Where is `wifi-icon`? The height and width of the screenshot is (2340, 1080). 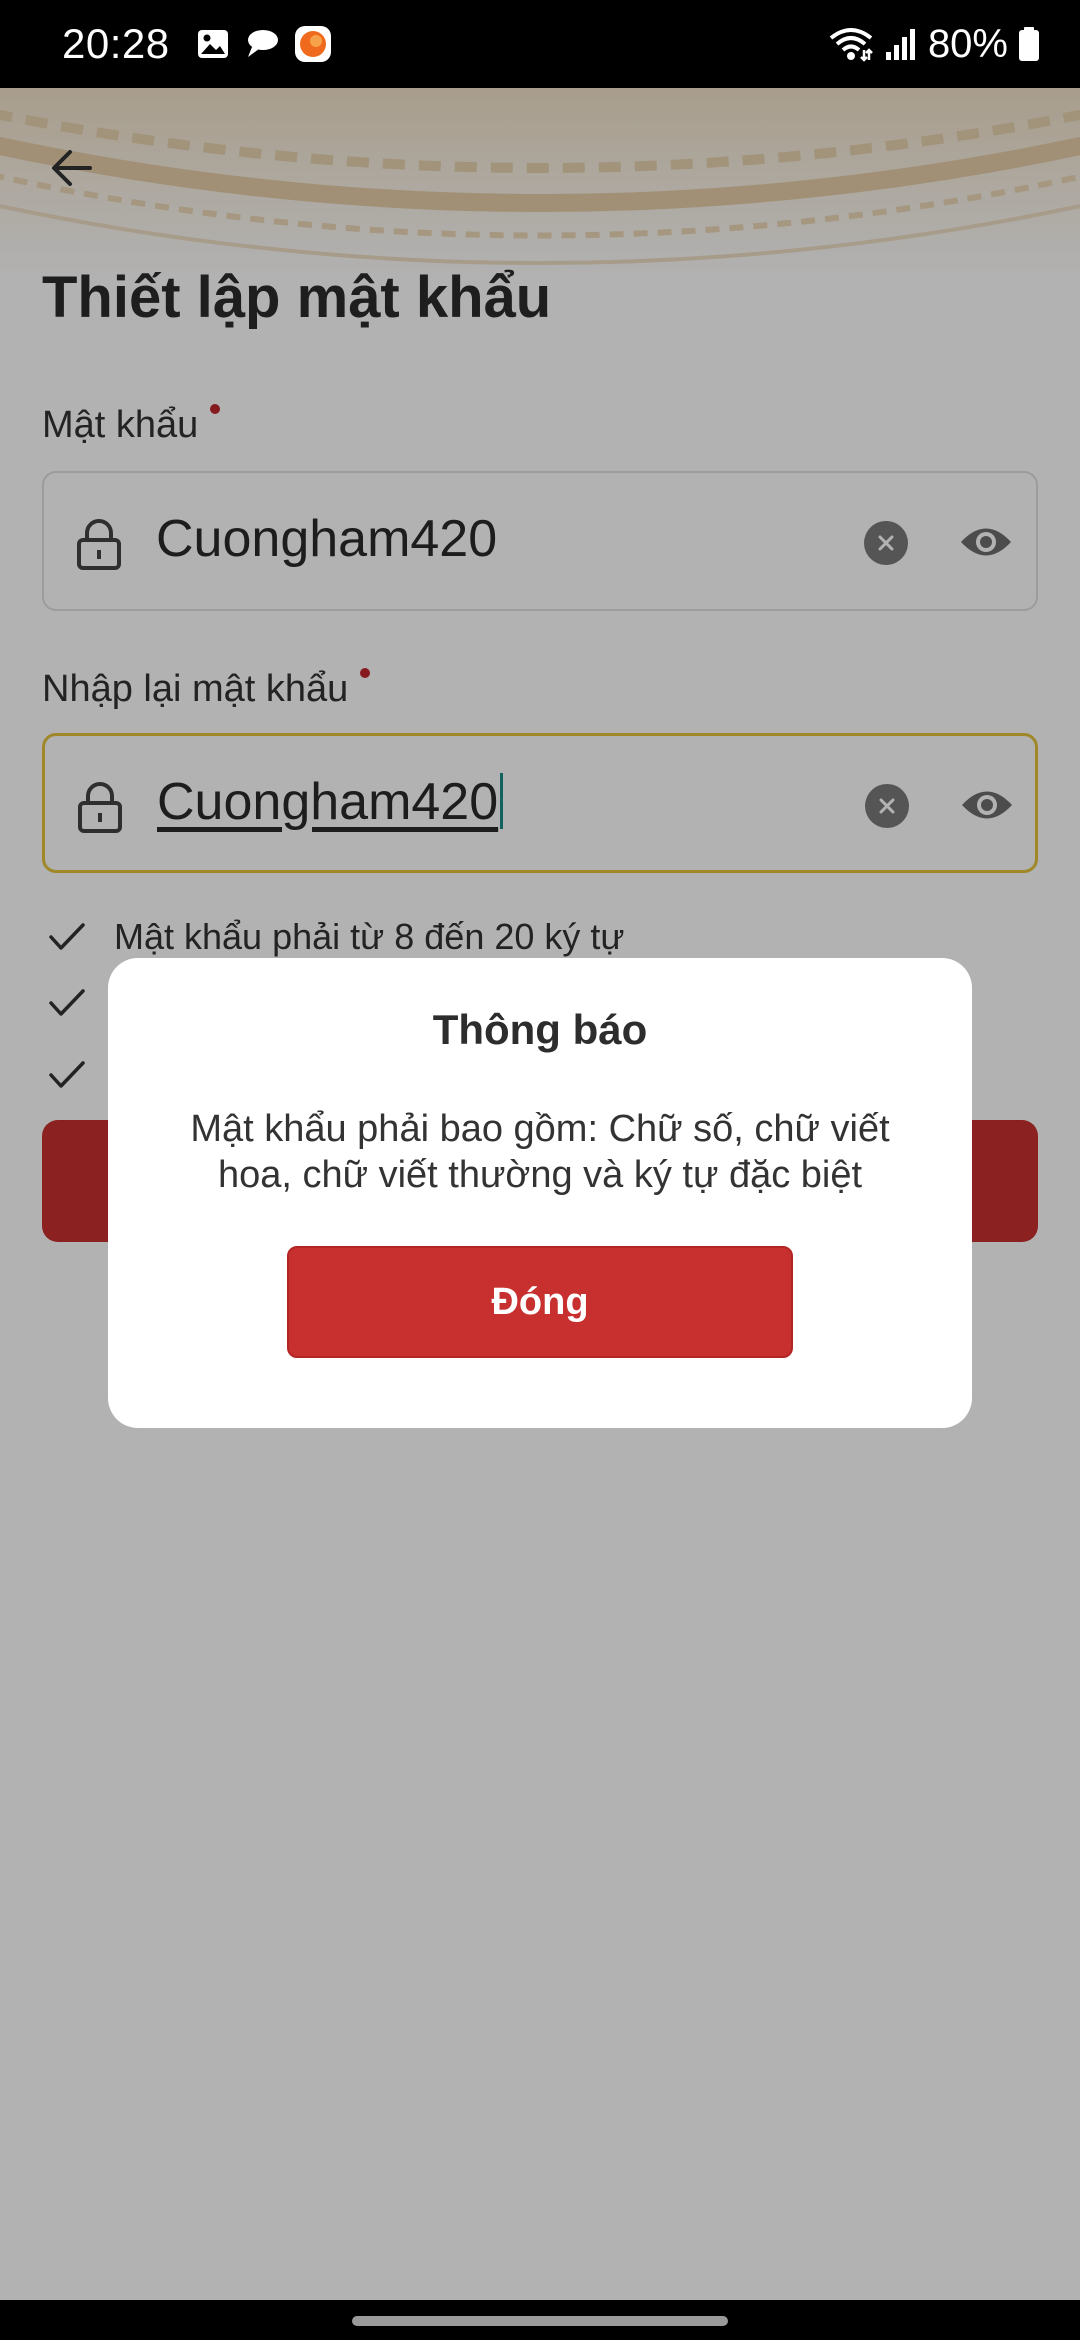 wifi-icon is located at coordinates (851, 45).